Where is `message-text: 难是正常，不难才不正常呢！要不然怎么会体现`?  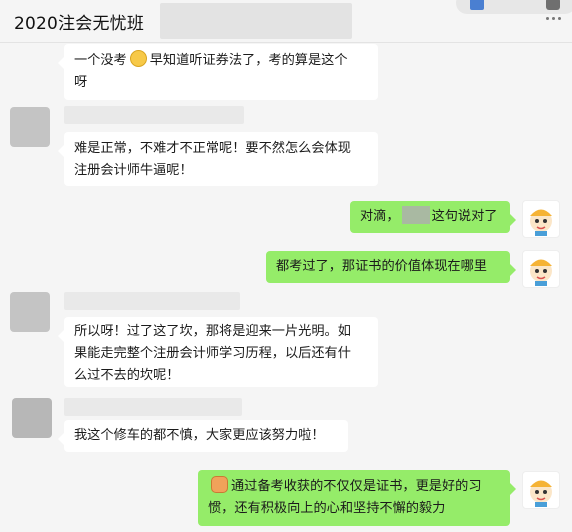 message-text: 难是正常，不难才不正常呢！要不然怎么会体现 is located at coordinates (212, 148).